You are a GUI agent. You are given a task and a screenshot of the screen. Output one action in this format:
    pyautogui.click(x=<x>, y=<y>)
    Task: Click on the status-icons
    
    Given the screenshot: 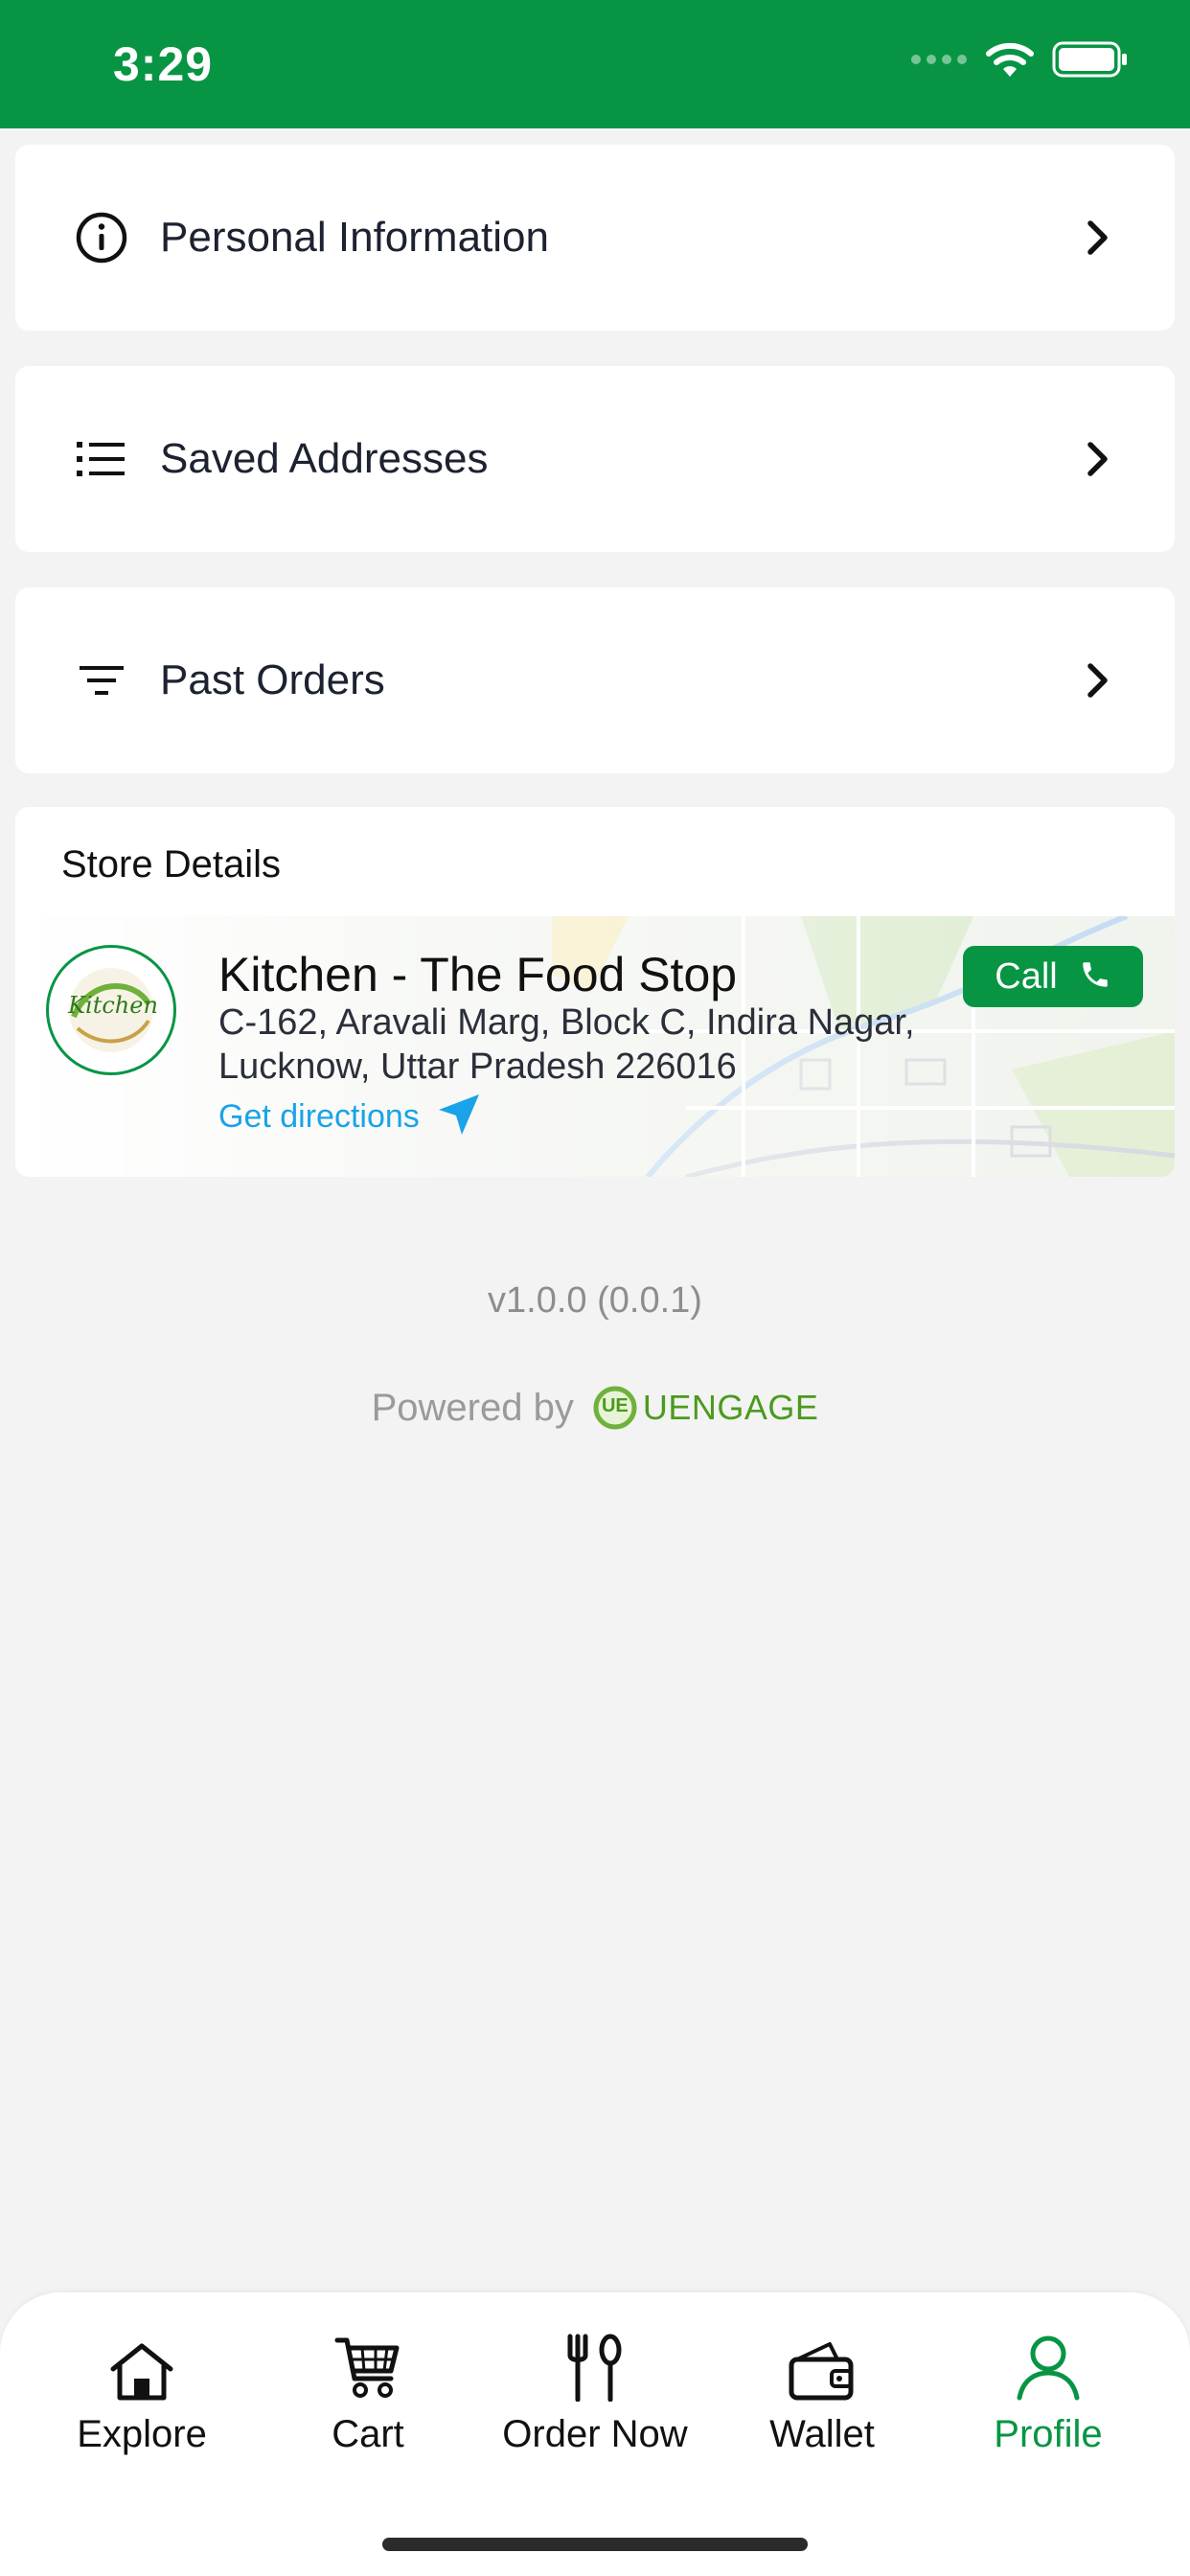 What is the action you would take?
    pyautogui.click(x=1019, y=62)
    